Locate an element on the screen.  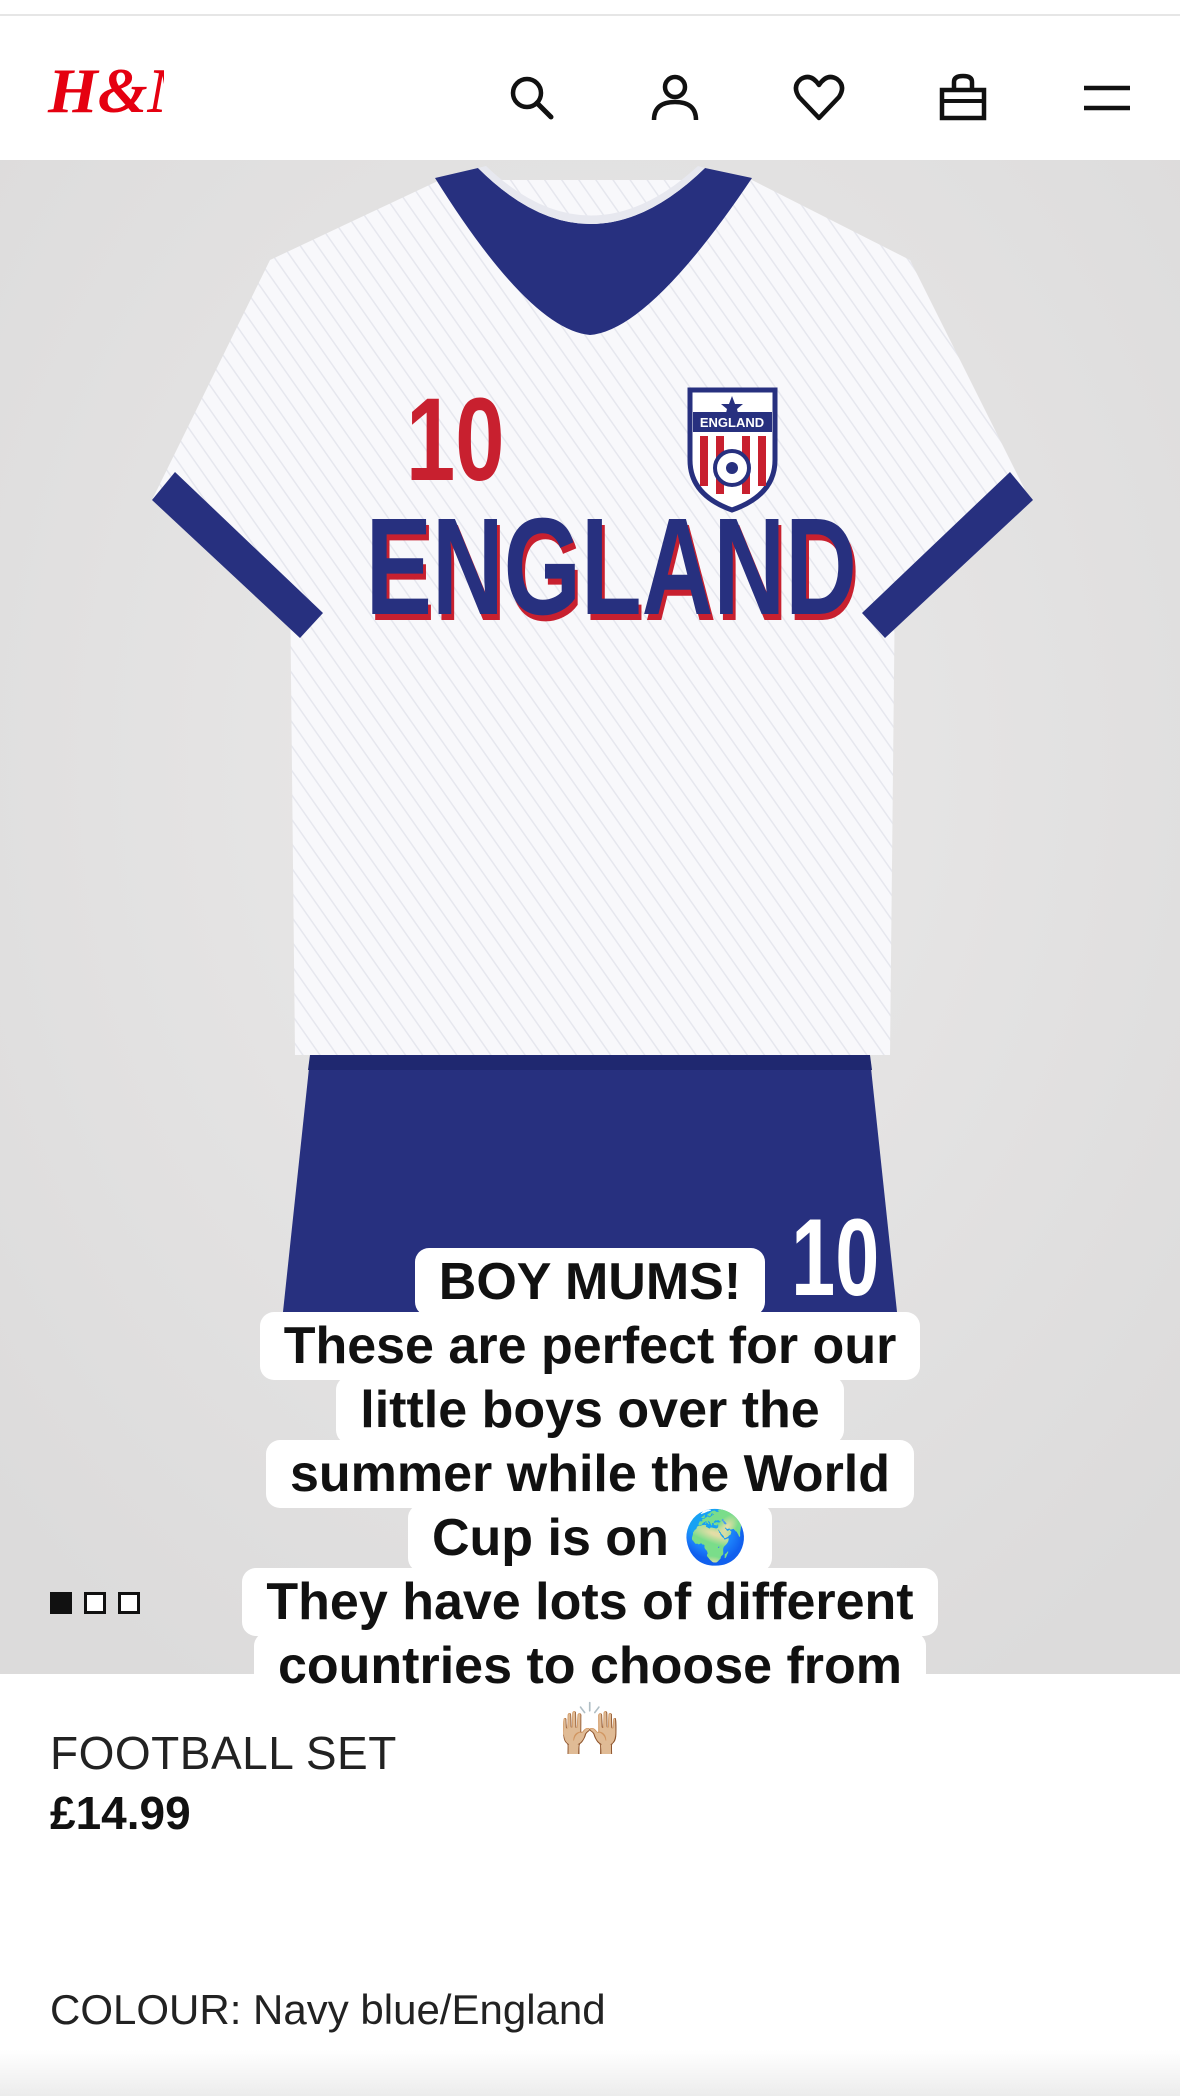
caption-line: countries to choose from is located at coordinates (590, 1666).